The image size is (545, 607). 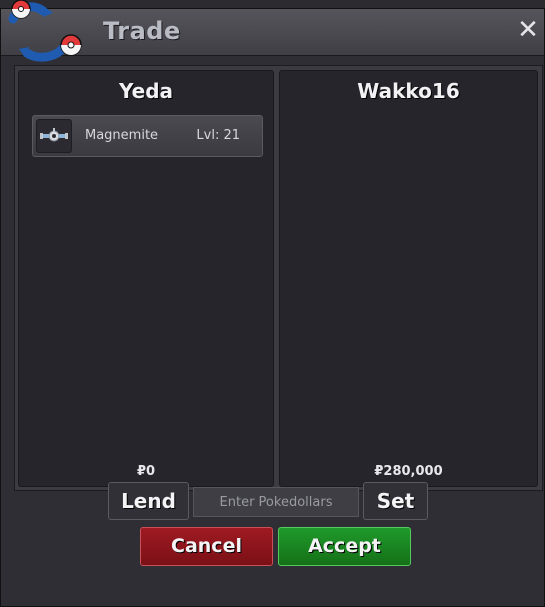 I want to click on title-bar: Trade ✕, so click(x=272, y=31).